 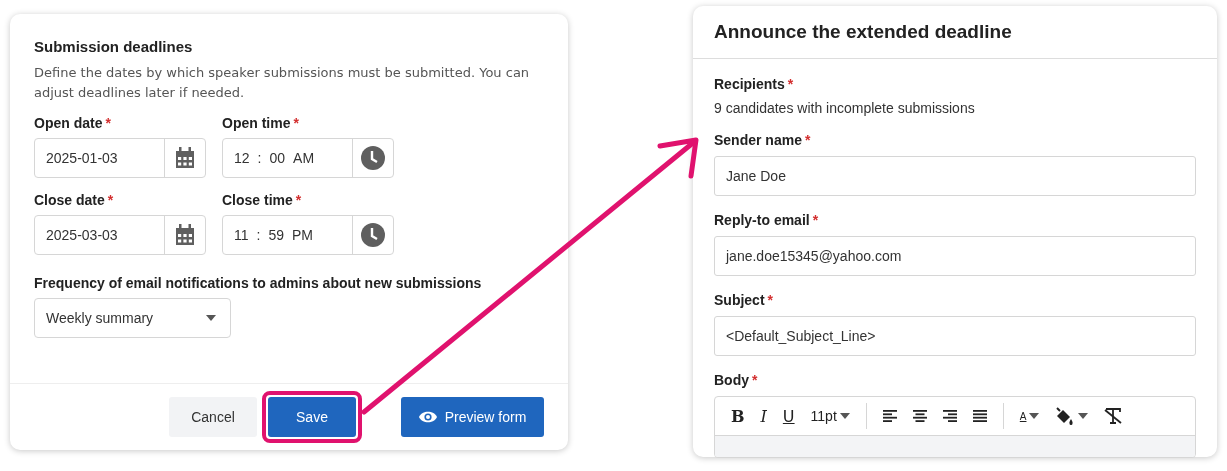 What do you see at coordinates (257, 200) in the screenshot?
I see `field-label: Close time` at bounding box center [257, 200].